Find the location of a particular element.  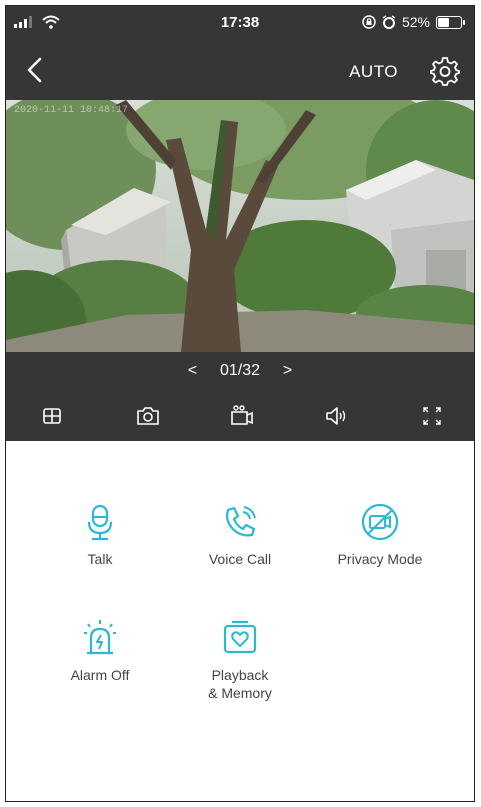

orientation-lock-icon is located at coordinates (369, 22).